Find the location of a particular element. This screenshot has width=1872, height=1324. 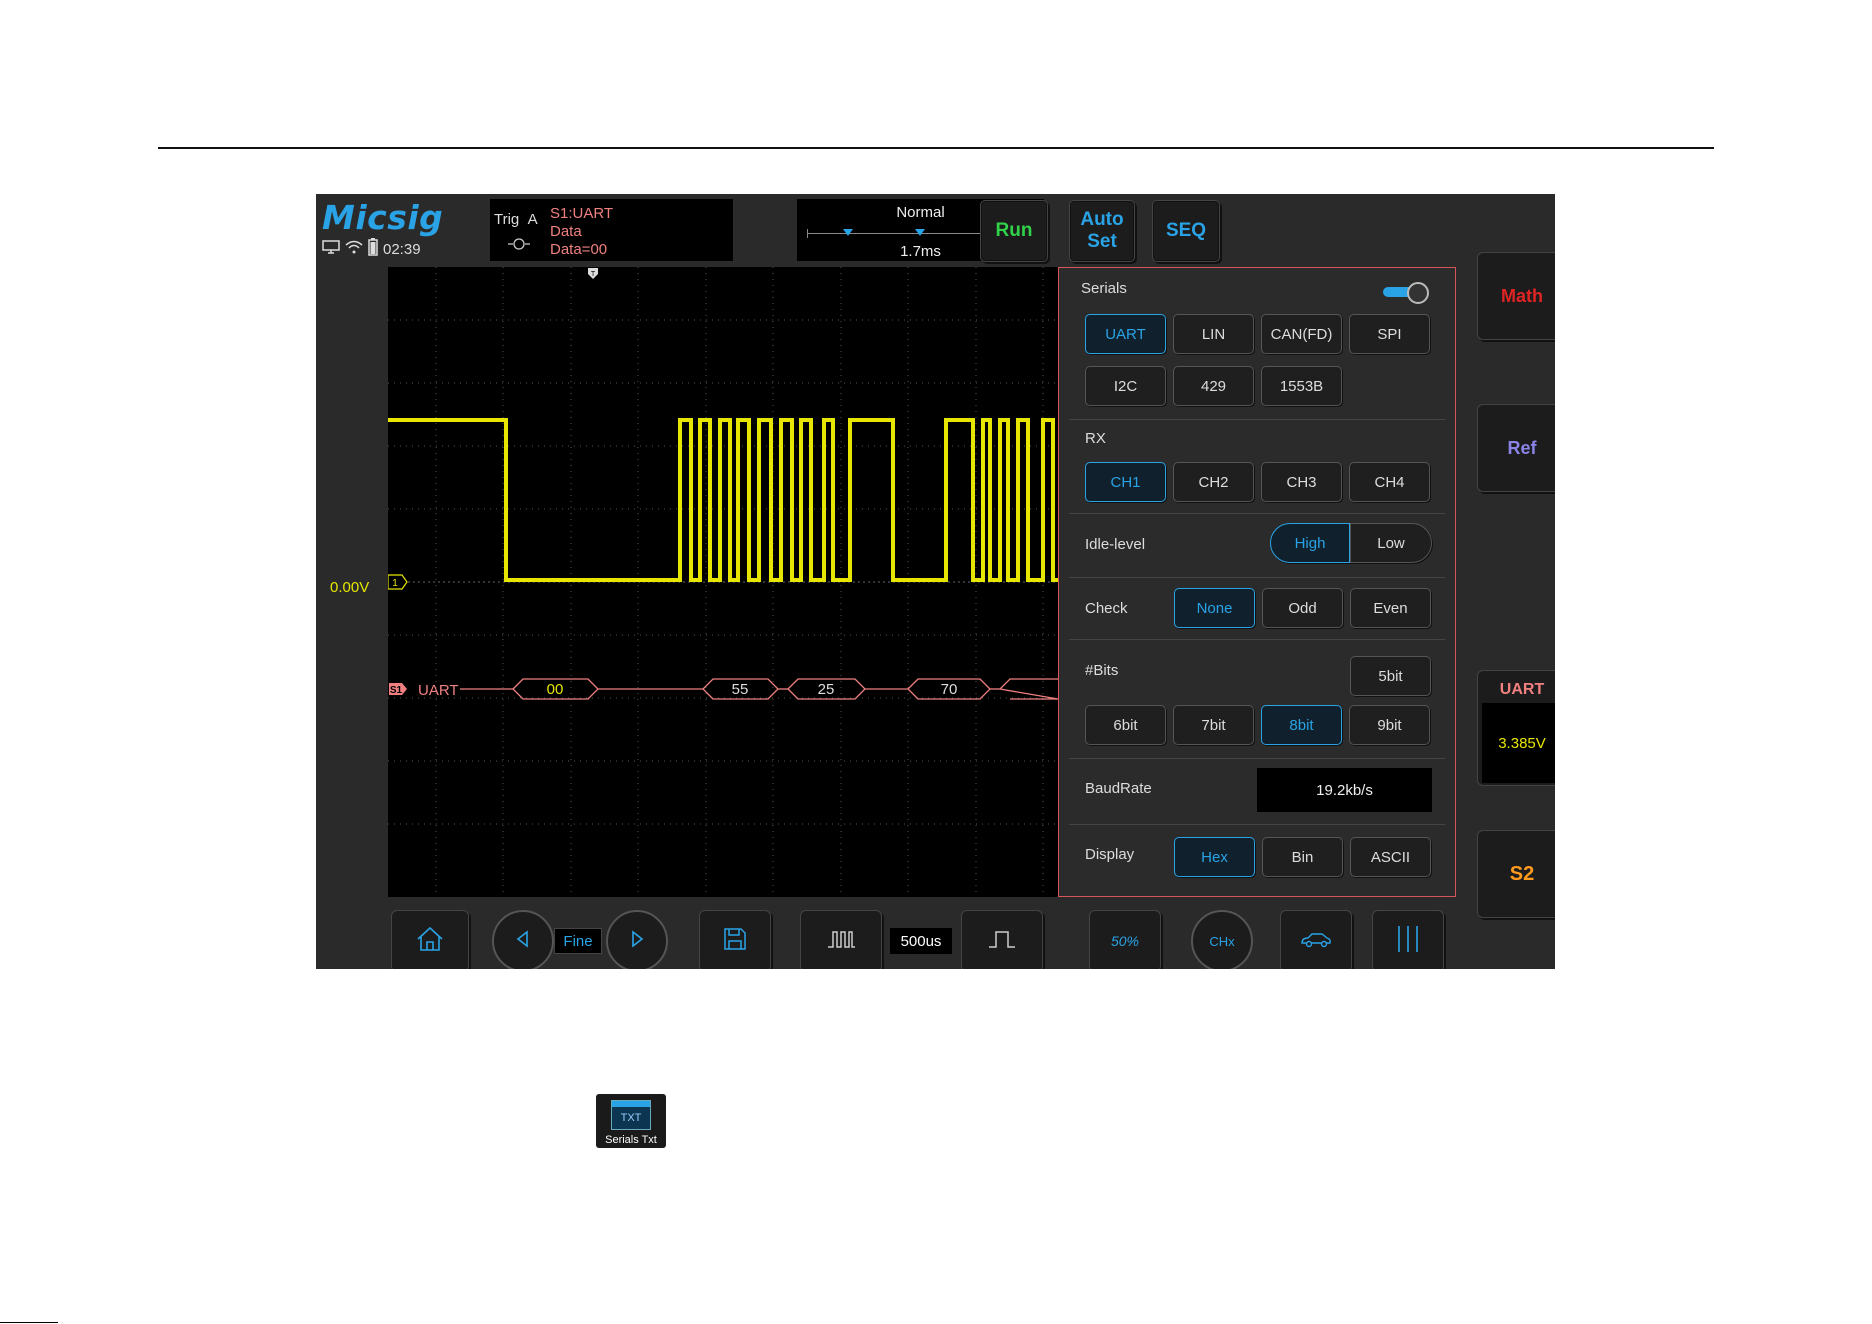

left-arrow-icon is located at coordinates (523, 941).